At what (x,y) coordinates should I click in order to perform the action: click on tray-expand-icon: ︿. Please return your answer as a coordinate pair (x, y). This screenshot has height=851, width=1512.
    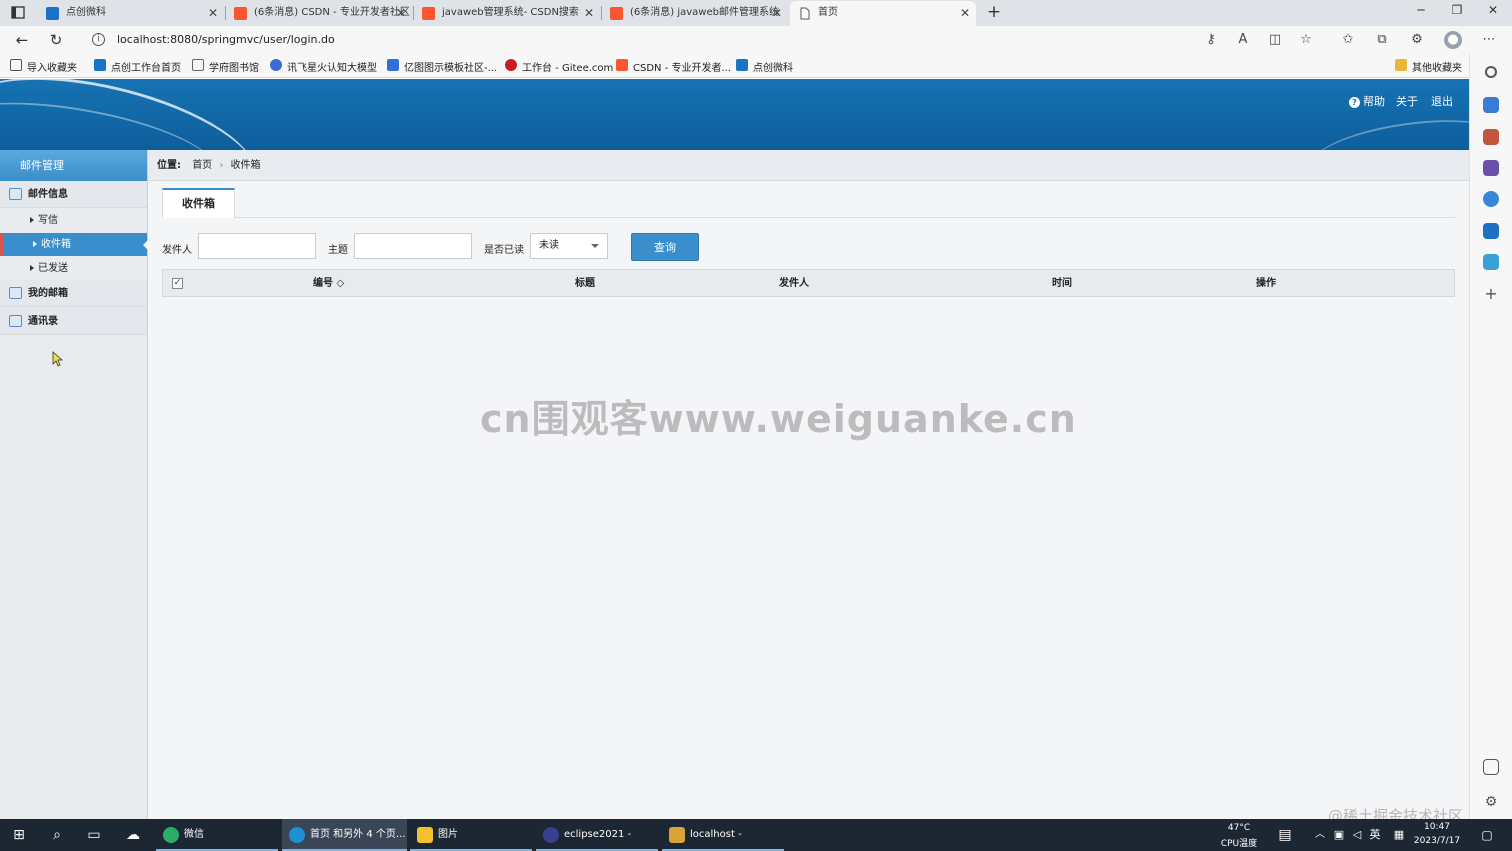
    Looking at the image, I should click on (1320, 835).